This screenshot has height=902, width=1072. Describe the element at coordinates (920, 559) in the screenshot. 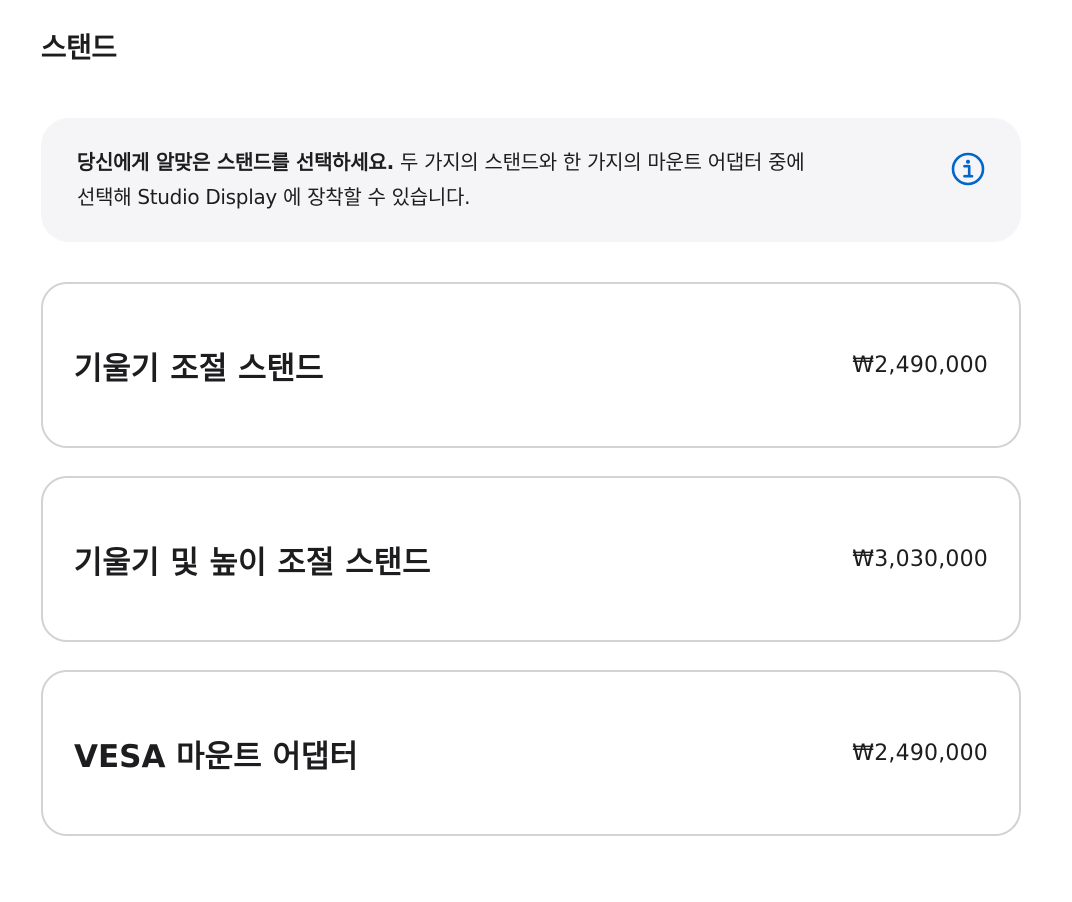

I see `option-price: ₩3,030,000` at that location.